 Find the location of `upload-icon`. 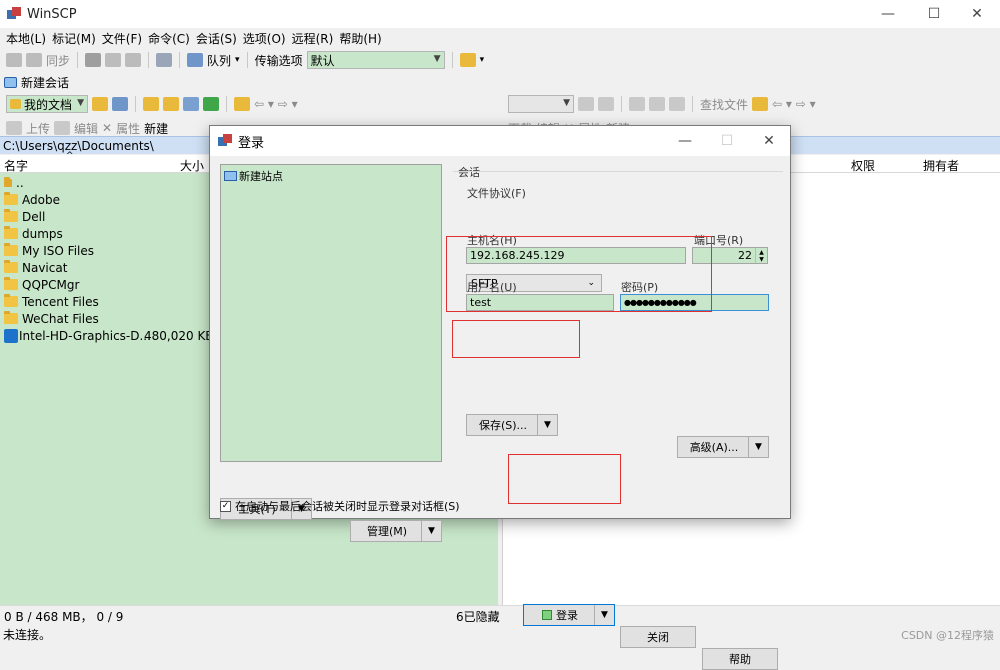

upload-icon is located at coordinates (14, 128).